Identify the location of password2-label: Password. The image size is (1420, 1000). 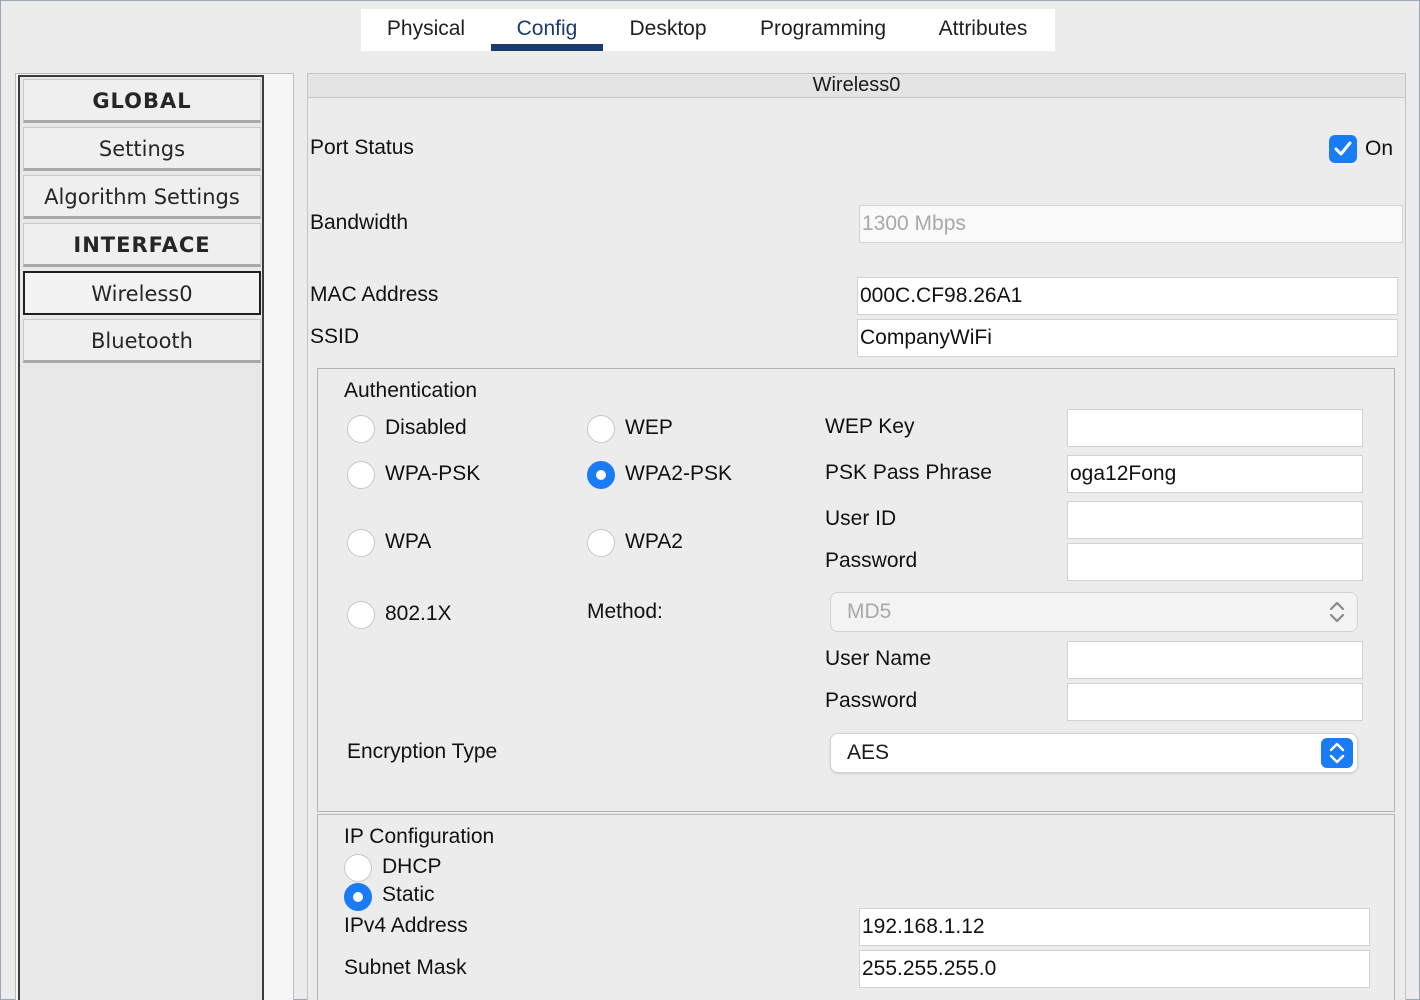
(871, 700).